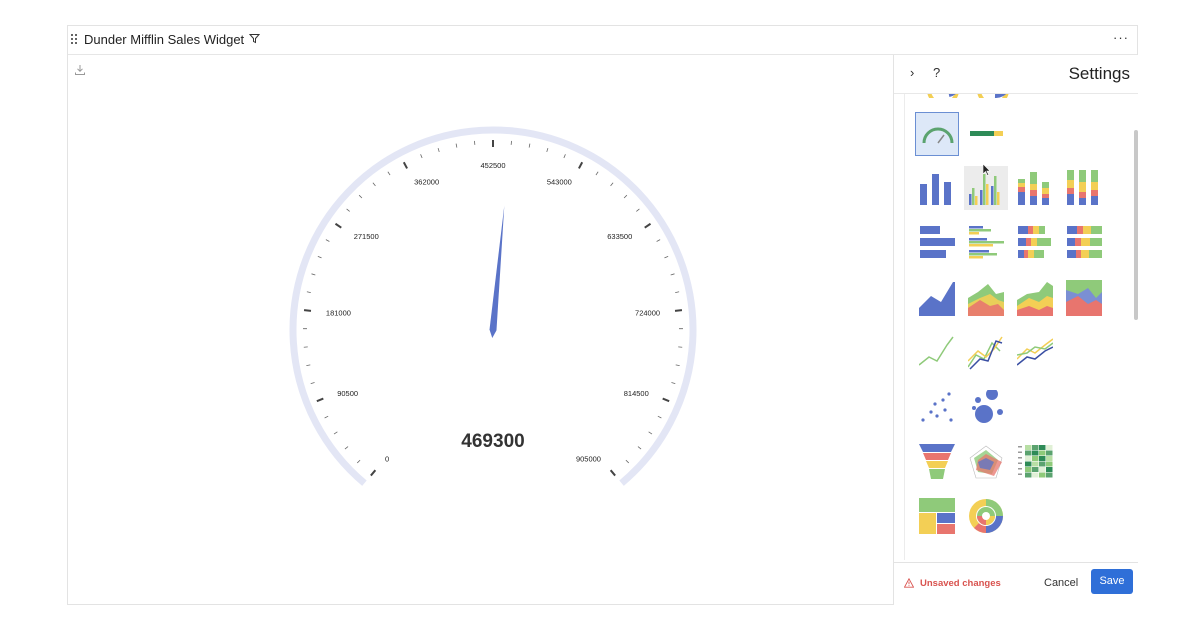  Describe the element at coordinates (1084, 188) in the screenshot. I see `column-stacked-100-chart-icon` at that location.